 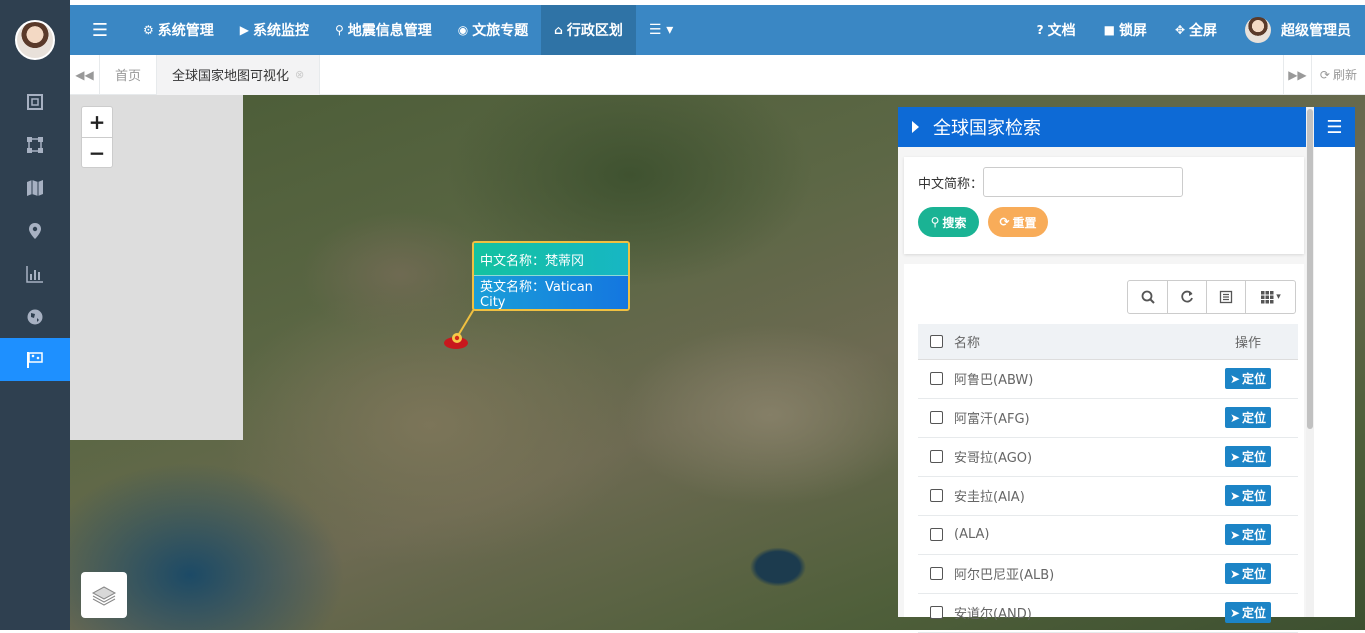 I want to click on docs-link: ? 文档, so click(x=1056, y=30).